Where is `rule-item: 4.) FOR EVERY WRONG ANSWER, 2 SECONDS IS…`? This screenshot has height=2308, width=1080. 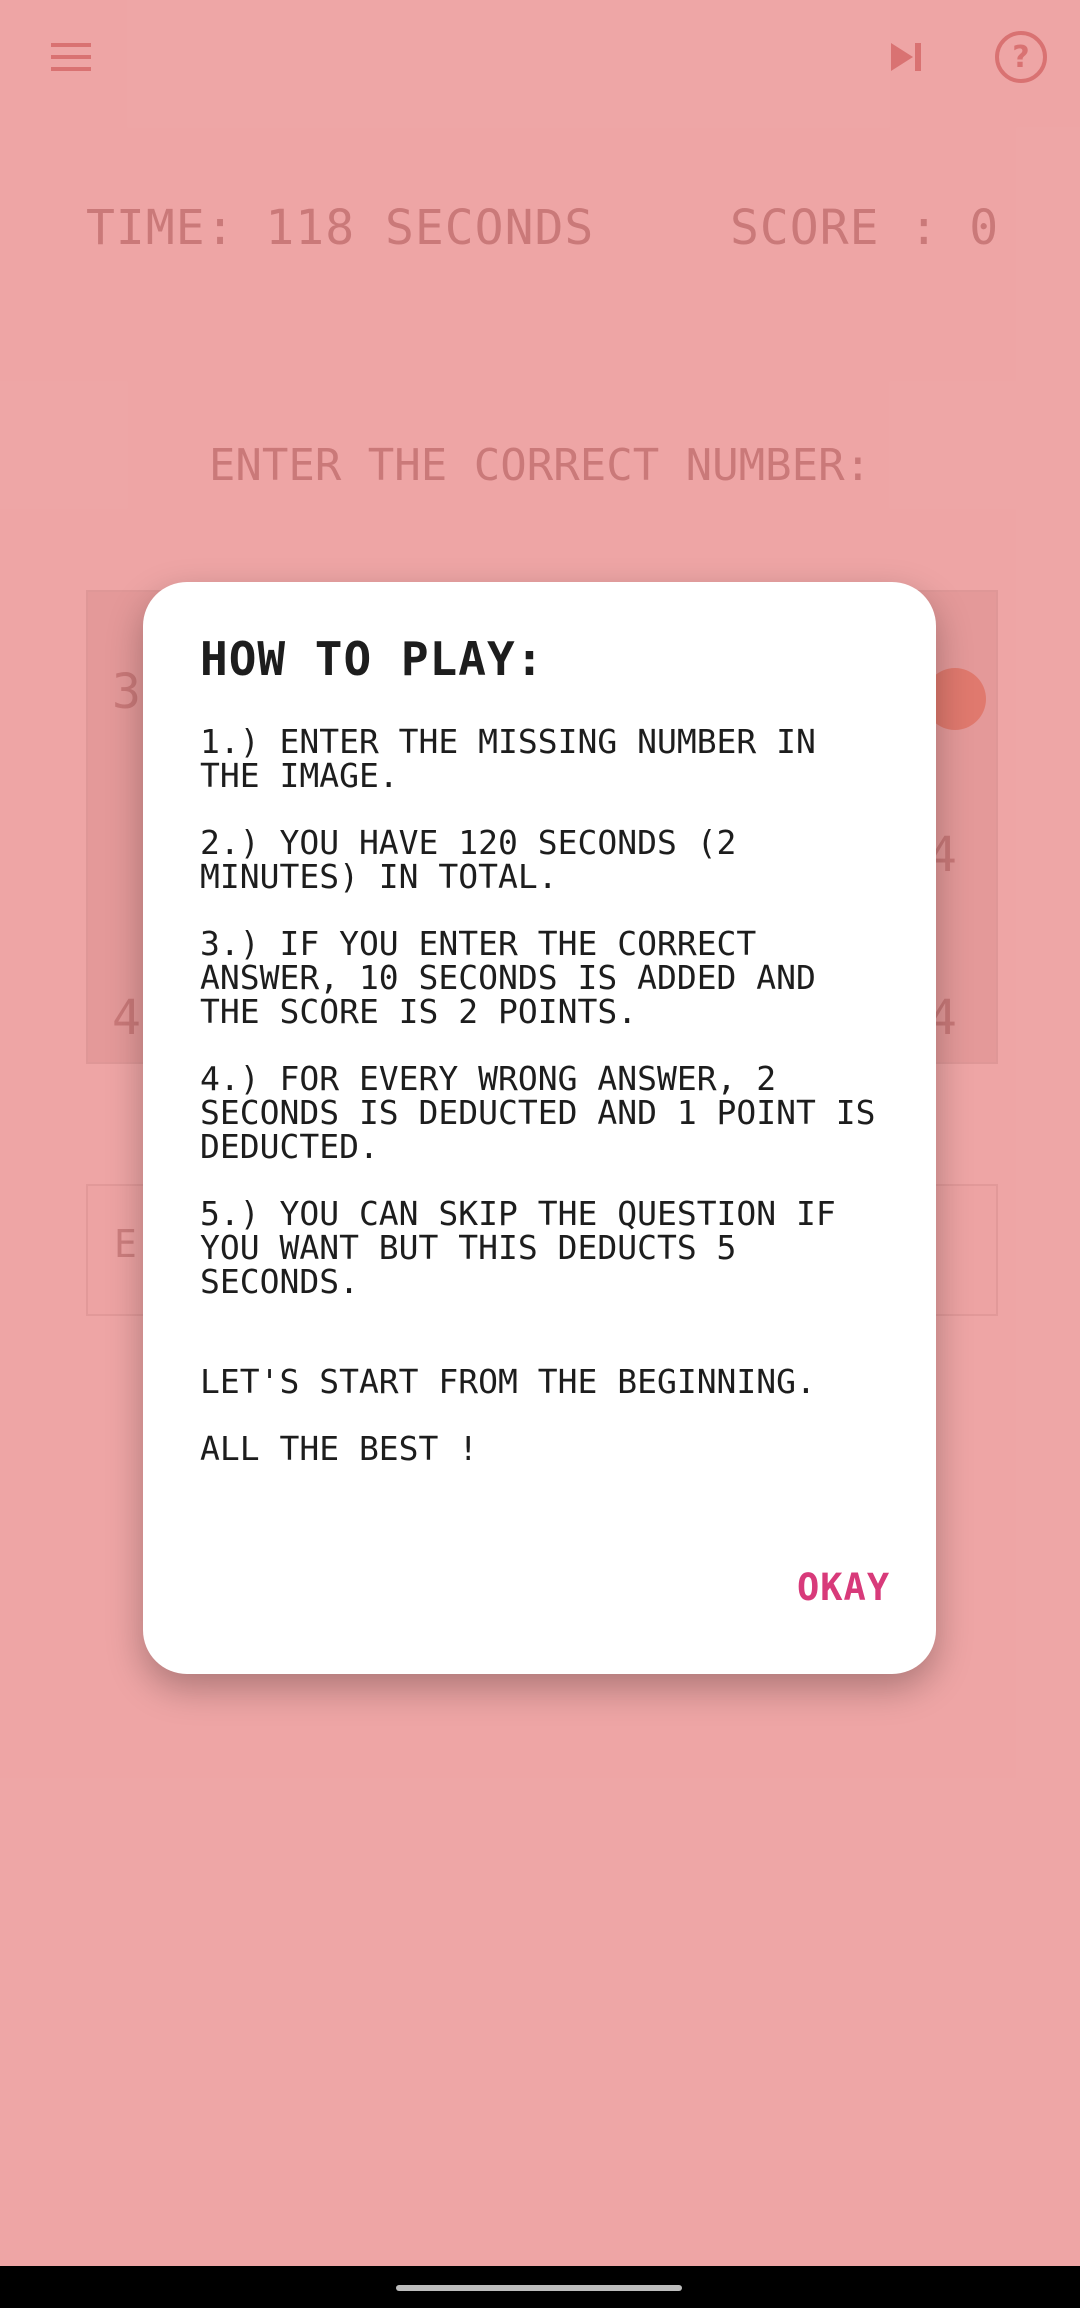
rule-item: 4.) FOR EVERY WRONG ANSWER, 2 SECONDS IS… is located at coordinates (538, 1112).